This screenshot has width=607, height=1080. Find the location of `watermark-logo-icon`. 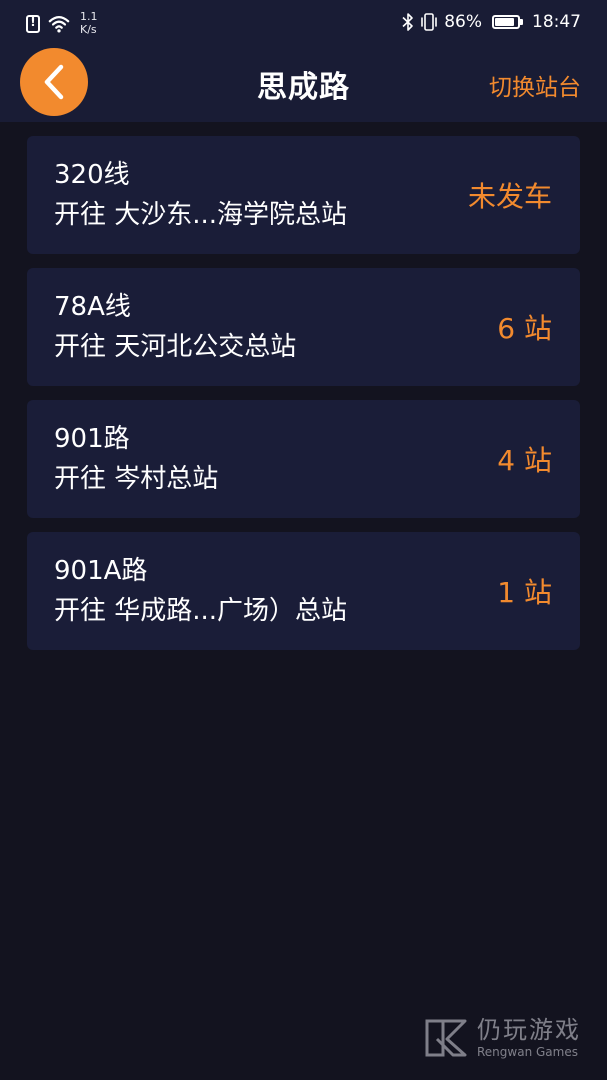

watermark-logo-icon is located at coordinates (446, 1038).